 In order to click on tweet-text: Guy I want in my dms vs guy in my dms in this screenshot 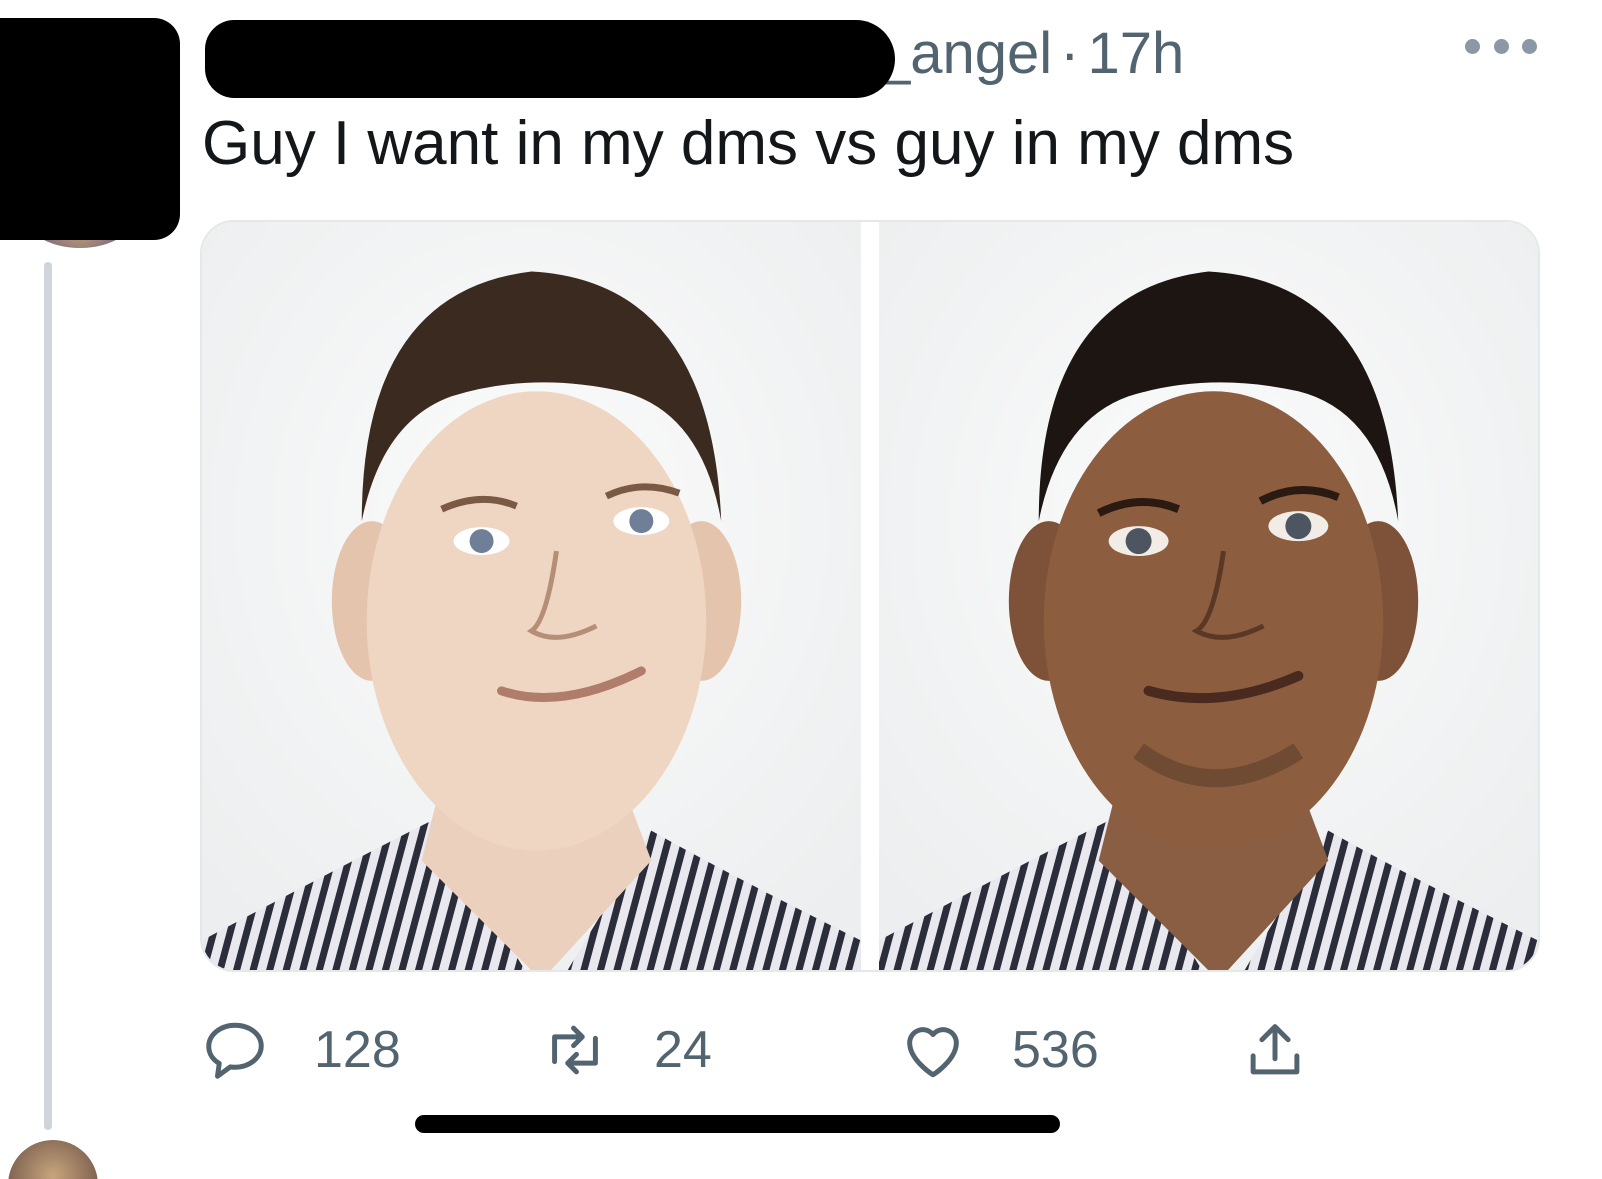, I will do `click(748, 143)`.